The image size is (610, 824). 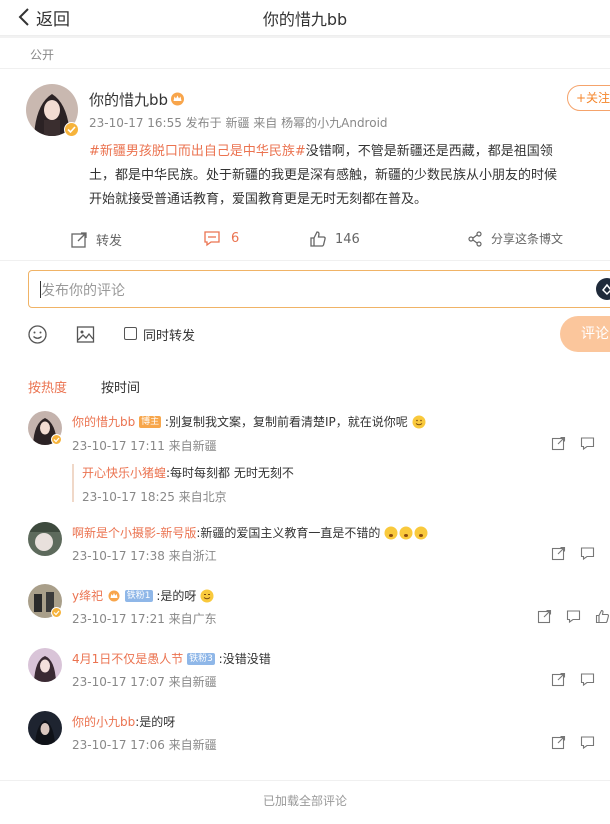 What do you see at coordinates (429, 151) in the screenshot?
I see `post-text-line1: 没错啊，不管是新疆还是西藏，都是祖国领` at bounding box center [429, 151].